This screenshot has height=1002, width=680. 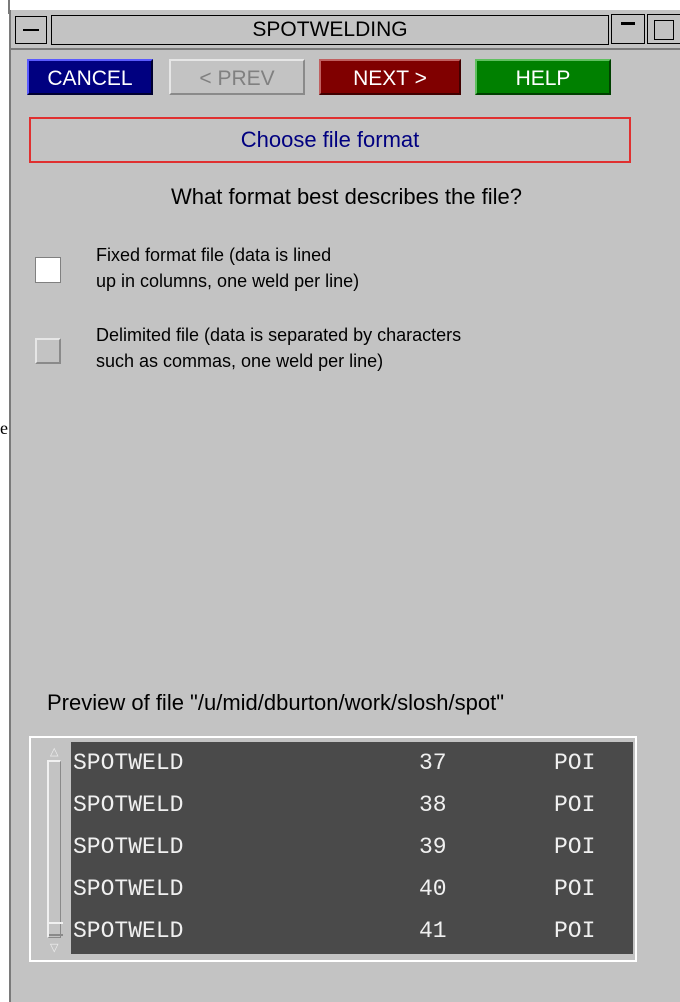 What do you see at coordinates (352, 889) in the screenshot?
I see `preview-row: SPOTWELD 40 POI` at bounding box center [352, 889].